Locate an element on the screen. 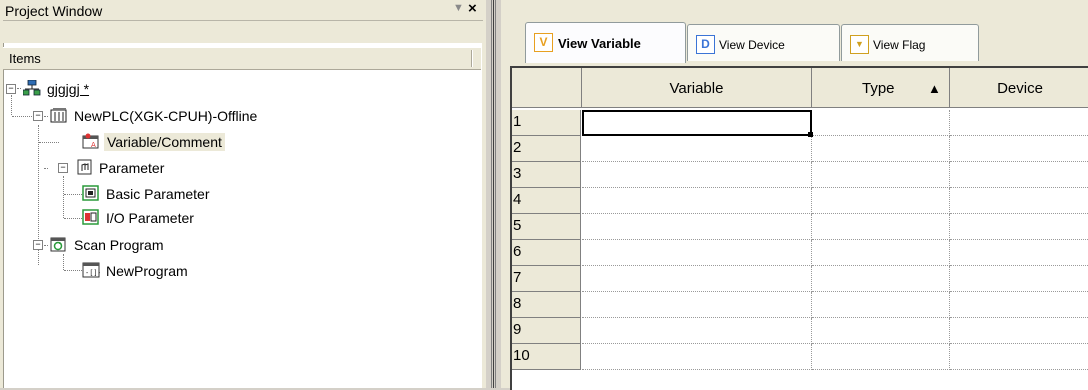 The height and width of the screenshot is (390, 1088). tab-label: View Device is located at coordinates (752, 45).